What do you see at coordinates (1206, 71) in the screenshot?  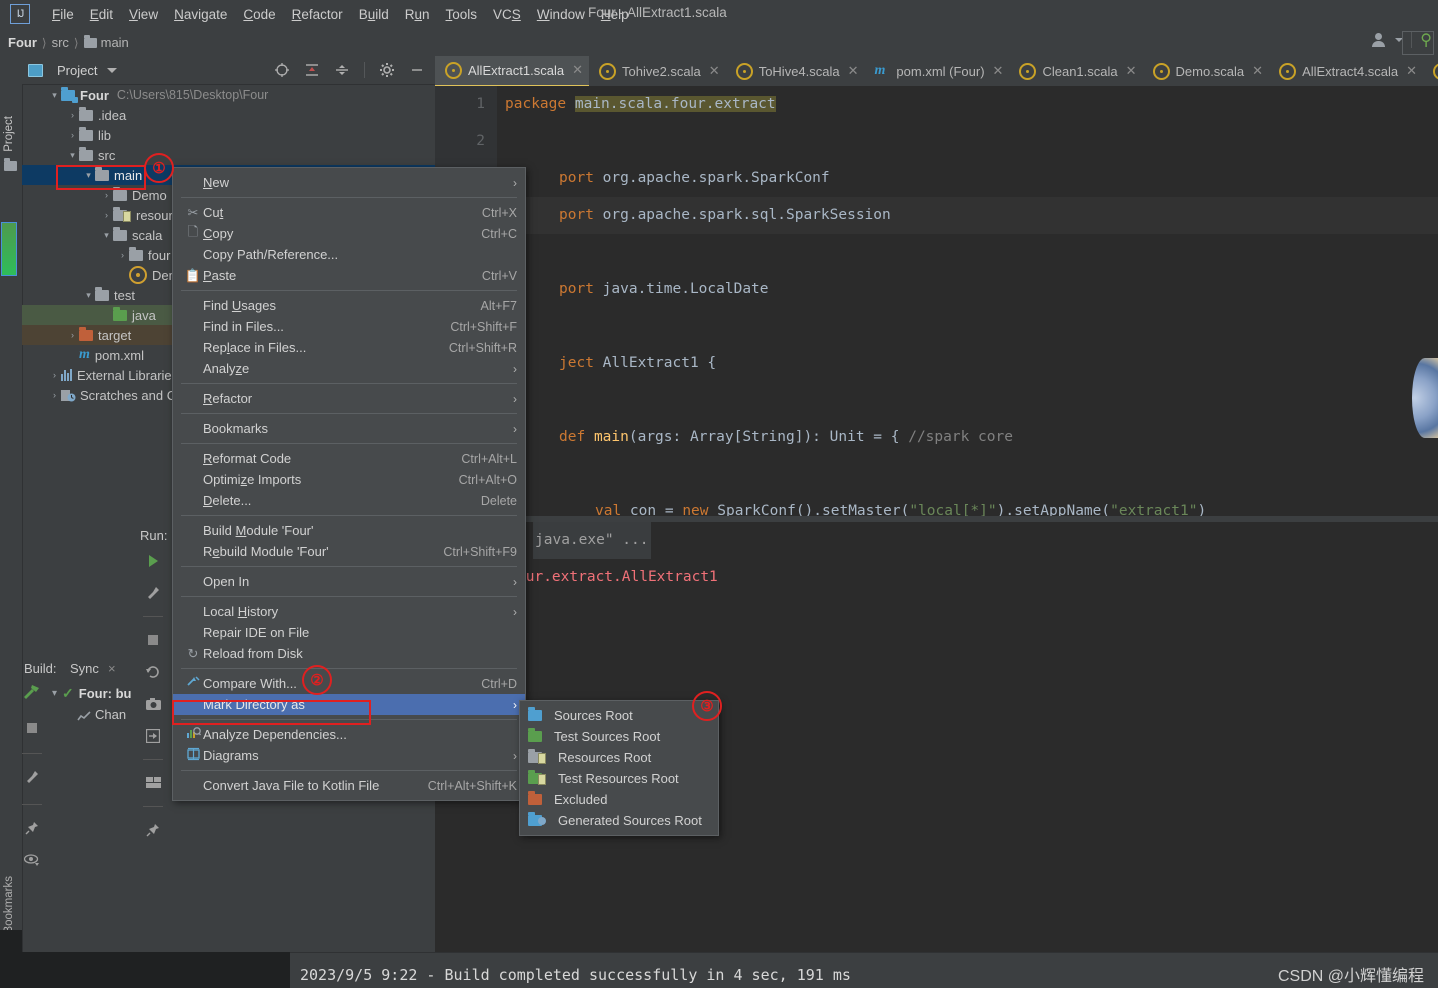 I see `editor-tab-demo: Demo.scala ✕` at bounding box center [1206, 71].